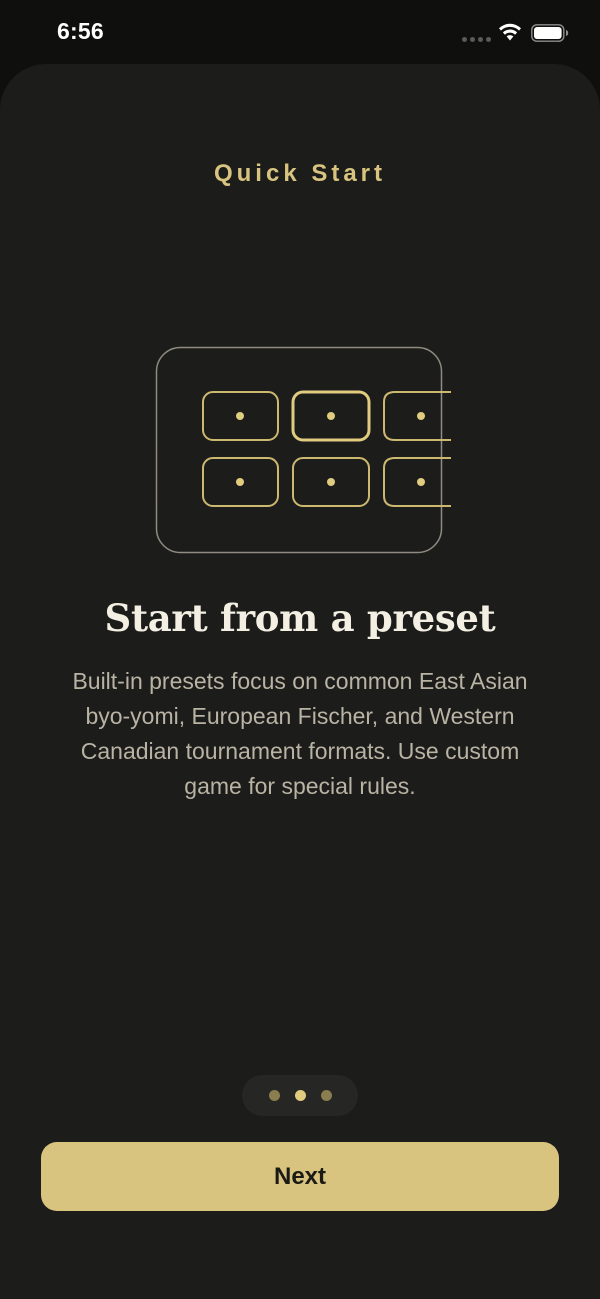  I want to click on page-indicator, so click(300, 1095).